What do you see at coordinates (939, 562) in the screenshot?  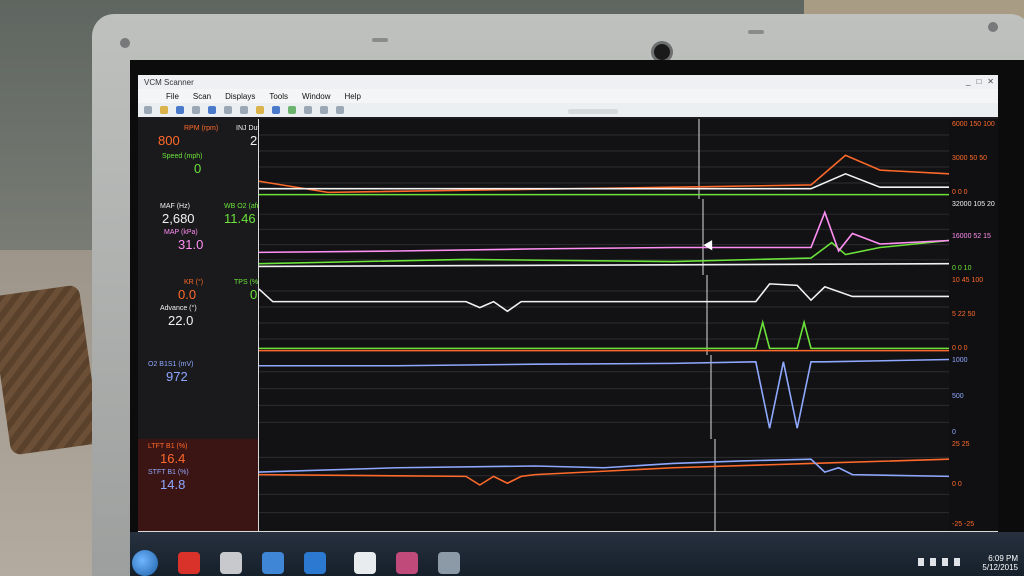 I see `system-tray` at bounding box center [939, 562].